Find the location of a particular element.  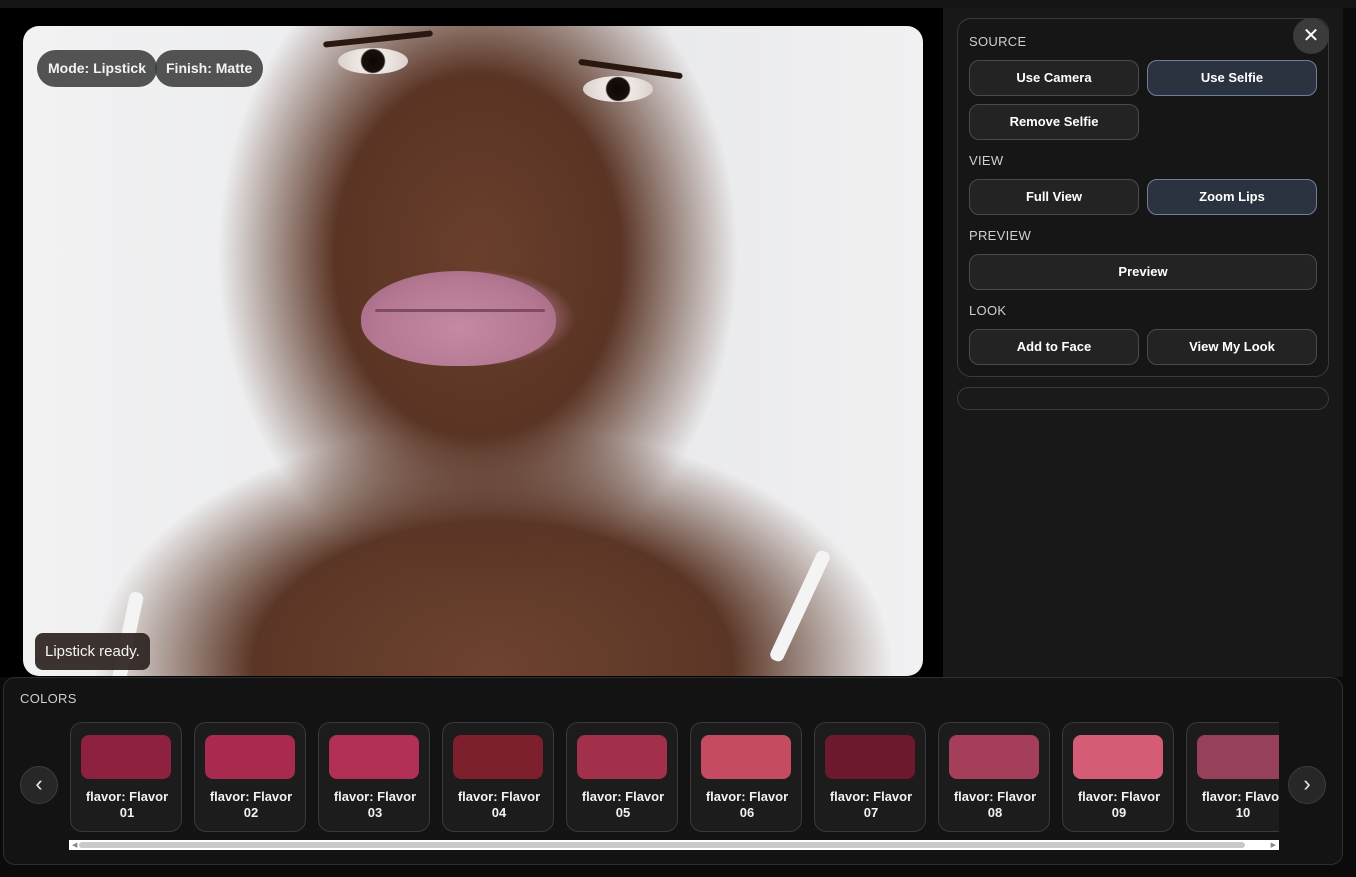

swatch-label: flavor: Flavor 04 is located at coordinates (499, 804).